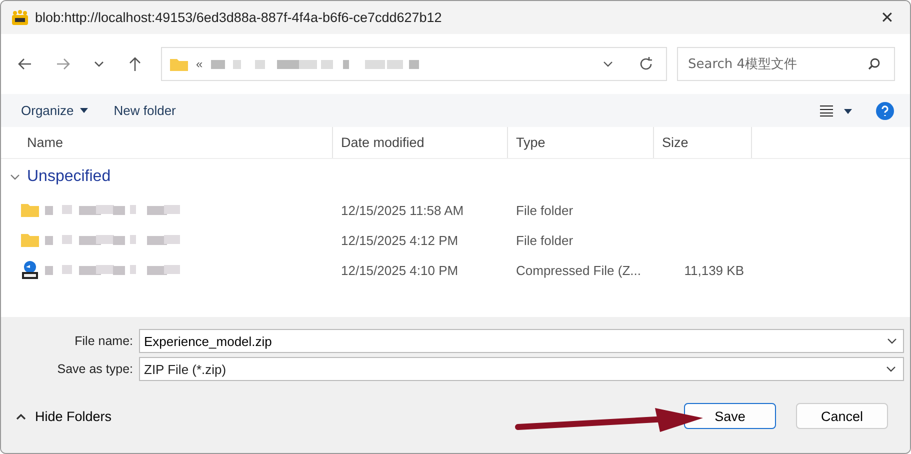  I want to click on field-label: File name:, so click(104, 341).